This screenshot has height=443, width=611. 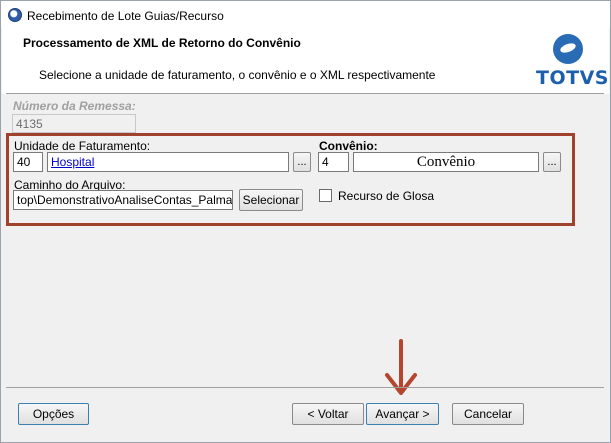 What do you see at coordinates (333, 162) in the screenshot?
I see `convenio-code-field: 4` at bounding box center [333, 162].